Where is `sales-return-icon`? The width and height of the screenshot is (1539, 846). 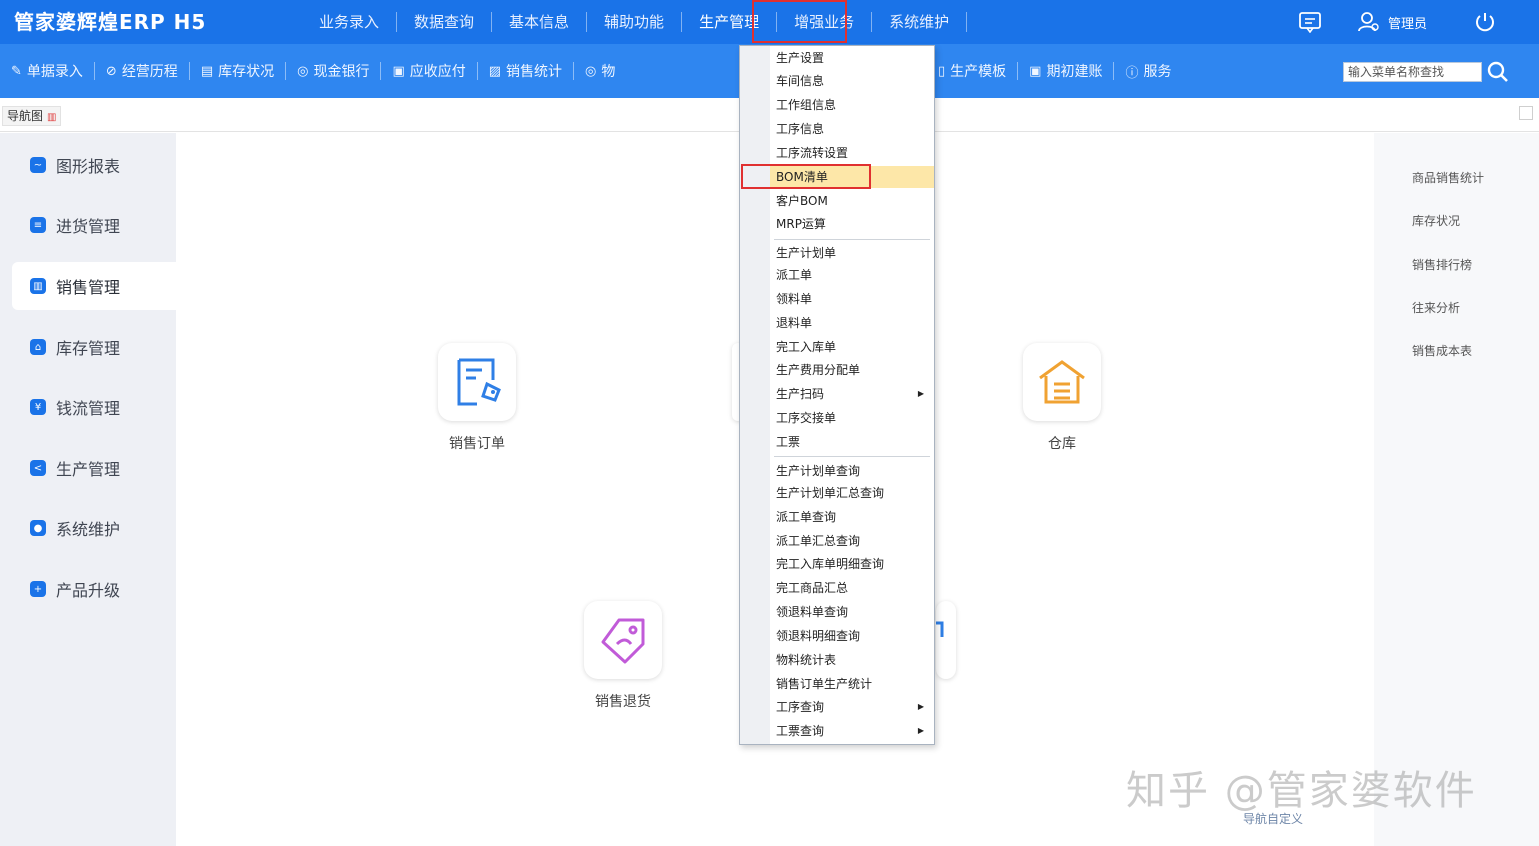
sales-return-icon is located at coordinates (623, 640).